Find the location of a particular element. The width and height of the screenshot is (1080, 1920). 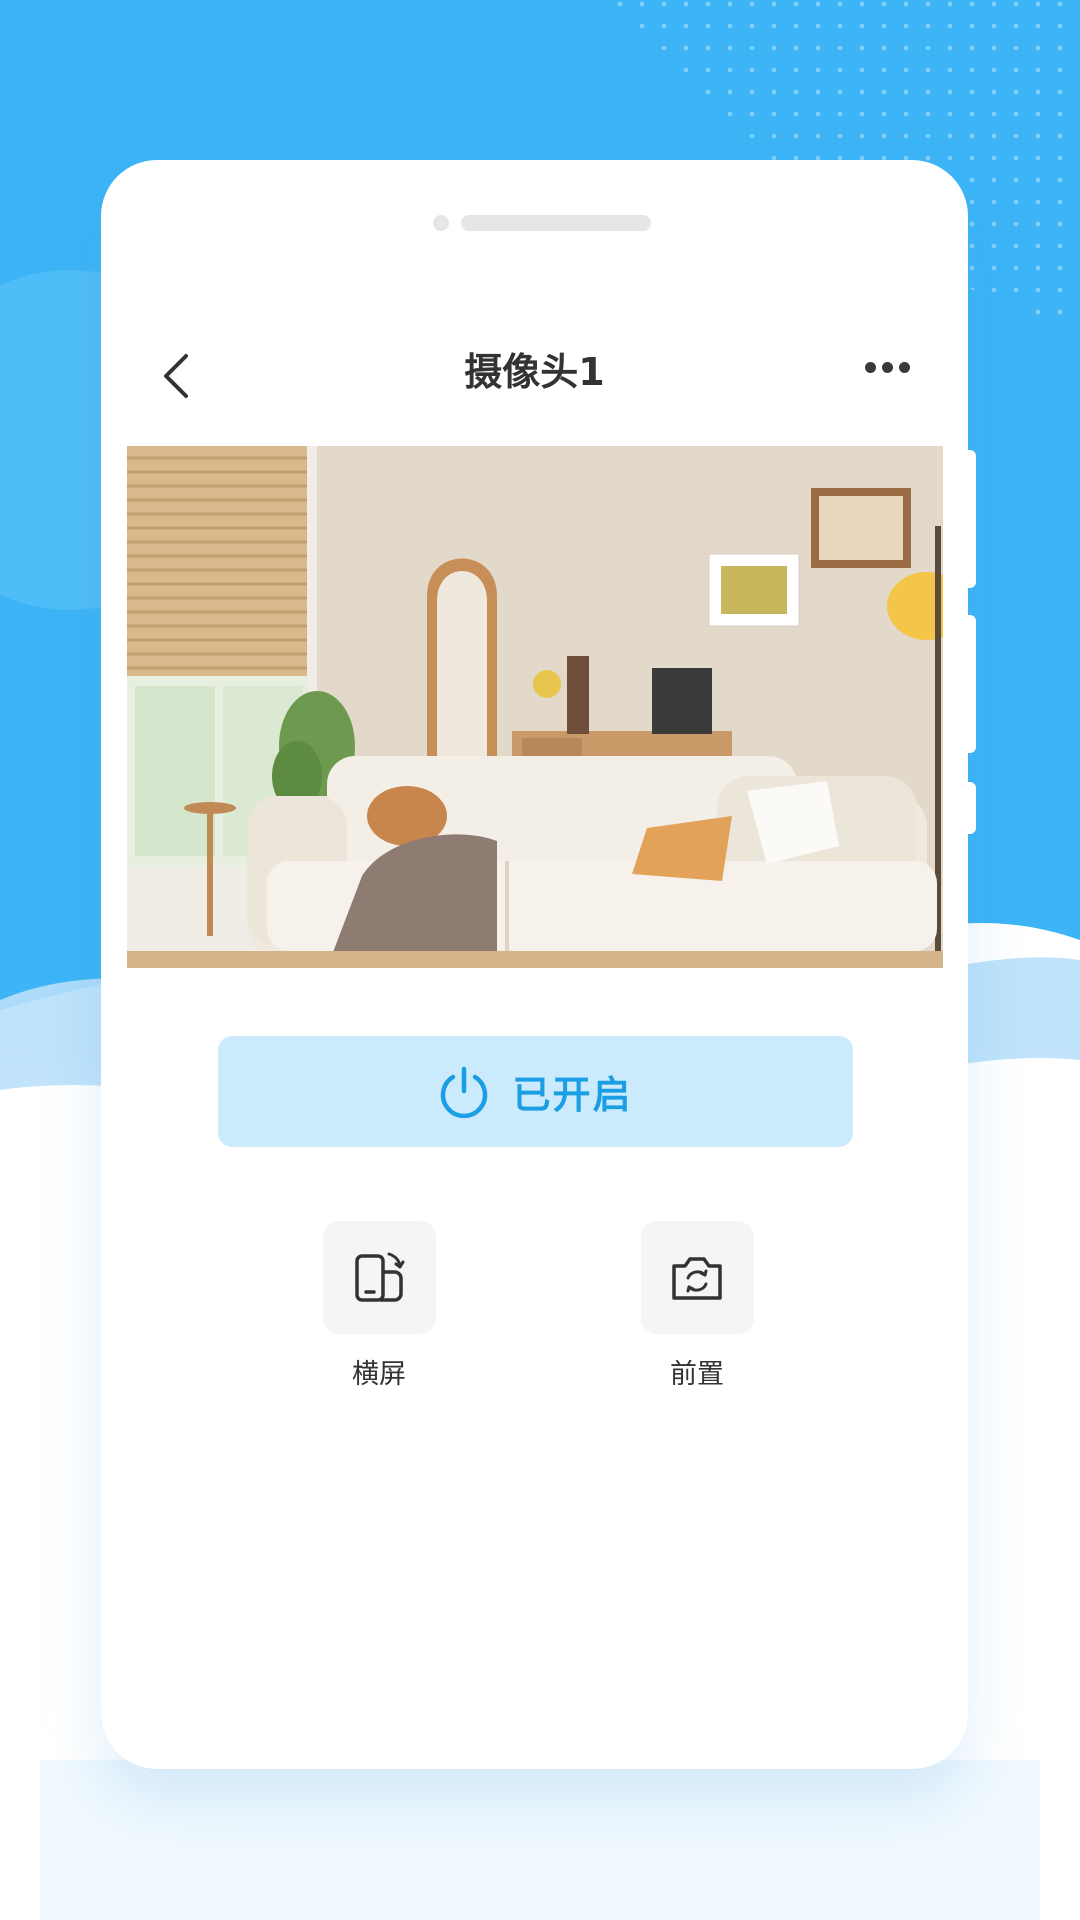

side-button-volume-up is located at coordinates (971, 519).